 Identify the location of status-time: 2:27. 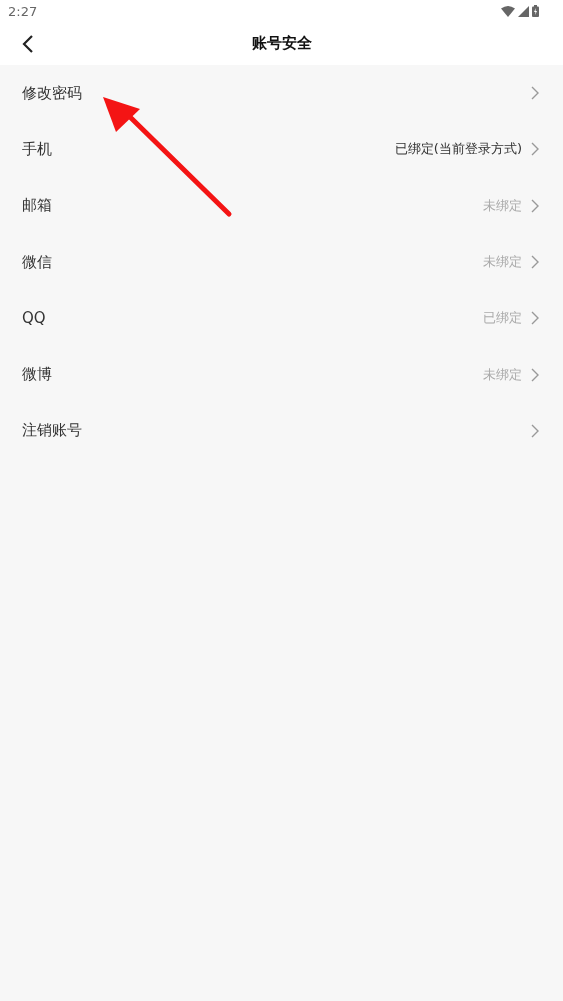
(23, 11).